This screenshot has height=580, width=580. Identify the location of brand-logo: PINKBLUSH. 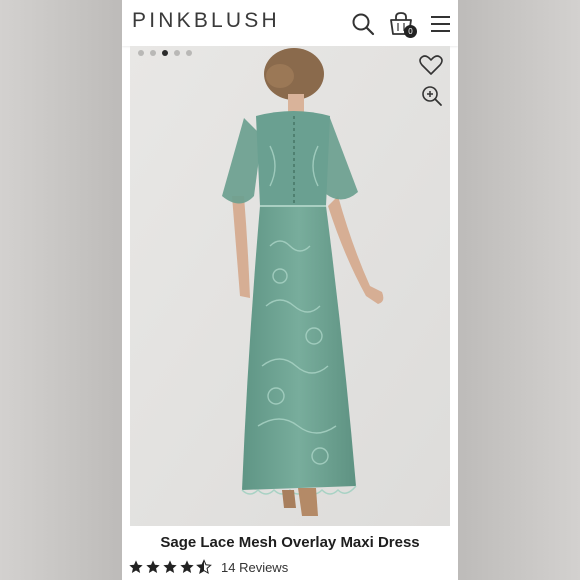
(206, 21).